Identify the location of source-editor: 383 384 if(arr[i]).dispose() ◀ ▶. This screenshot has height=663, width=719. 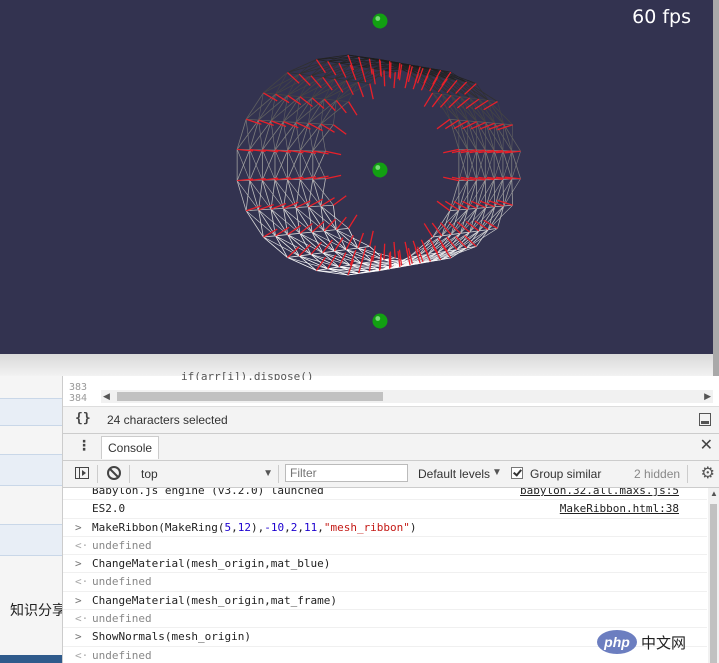
(391, 388).